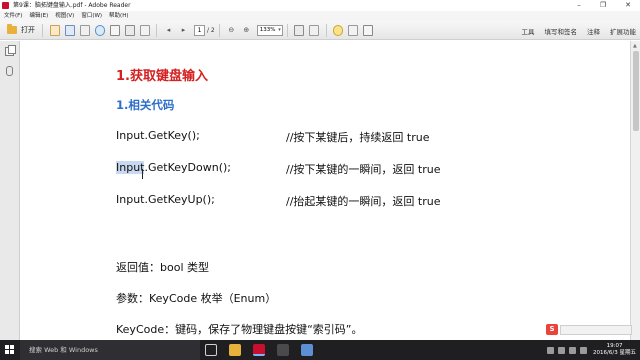  Describe the element at coordinates (184, 30) in the screenshot. I see `next-page-icon: ▸` at that location.